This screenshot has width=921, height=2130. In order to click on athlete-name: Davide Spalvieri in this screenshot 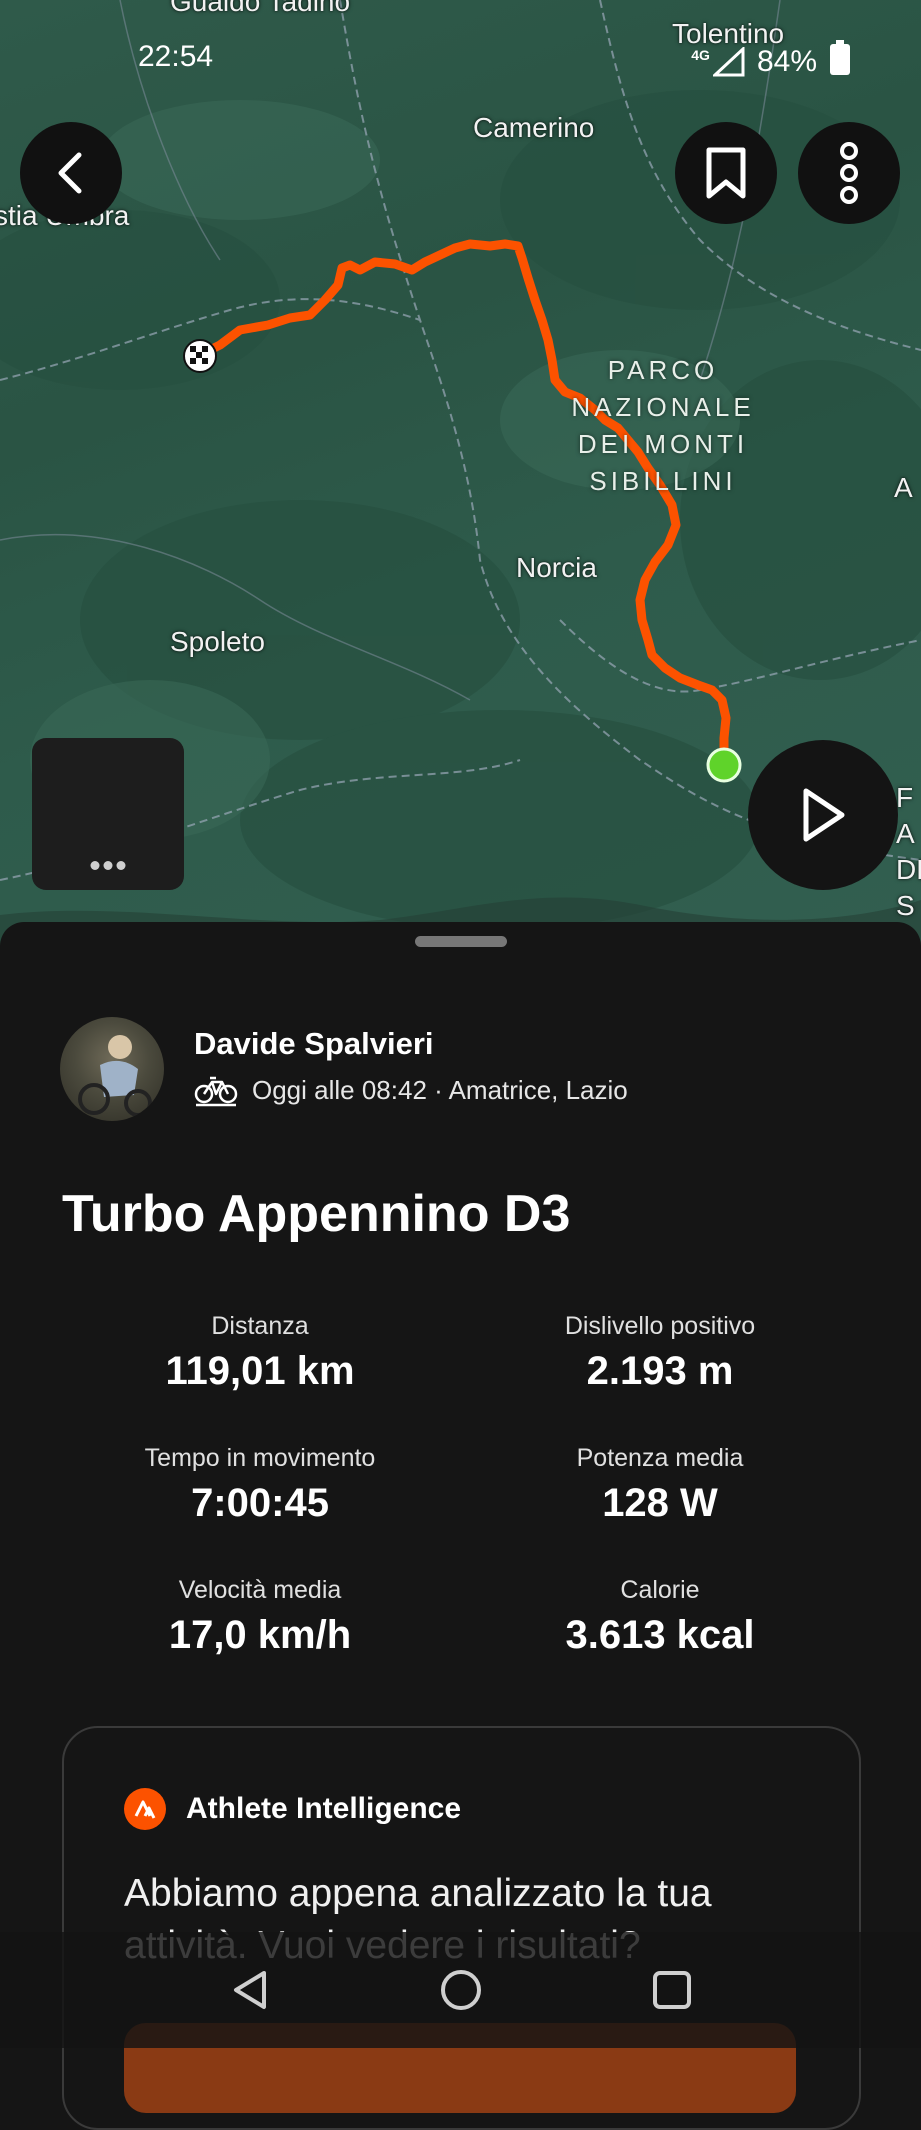, I will do `click(314, 1044)`.